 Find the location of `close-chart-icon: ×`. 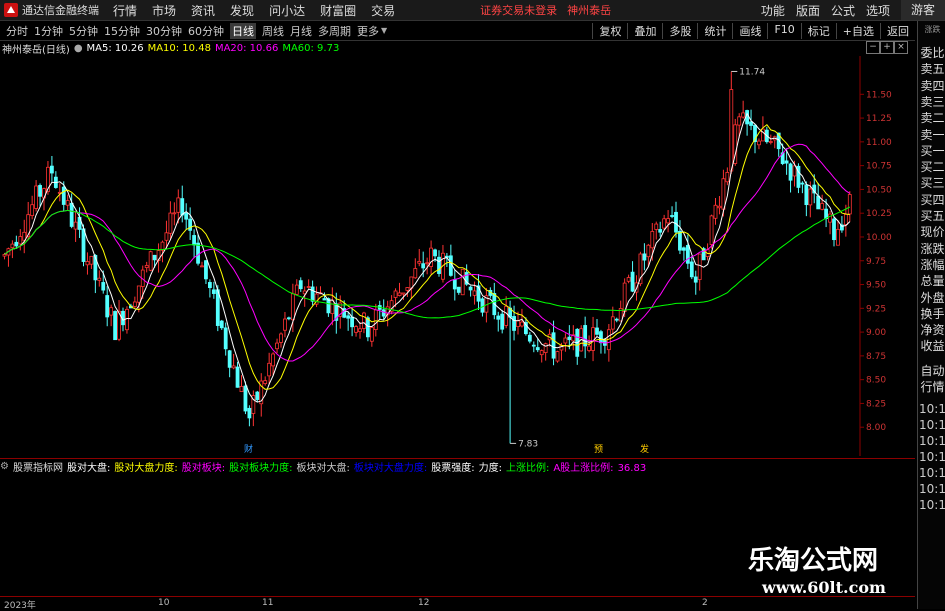

close-chart-icon: × is located at coordinates (901, 47).